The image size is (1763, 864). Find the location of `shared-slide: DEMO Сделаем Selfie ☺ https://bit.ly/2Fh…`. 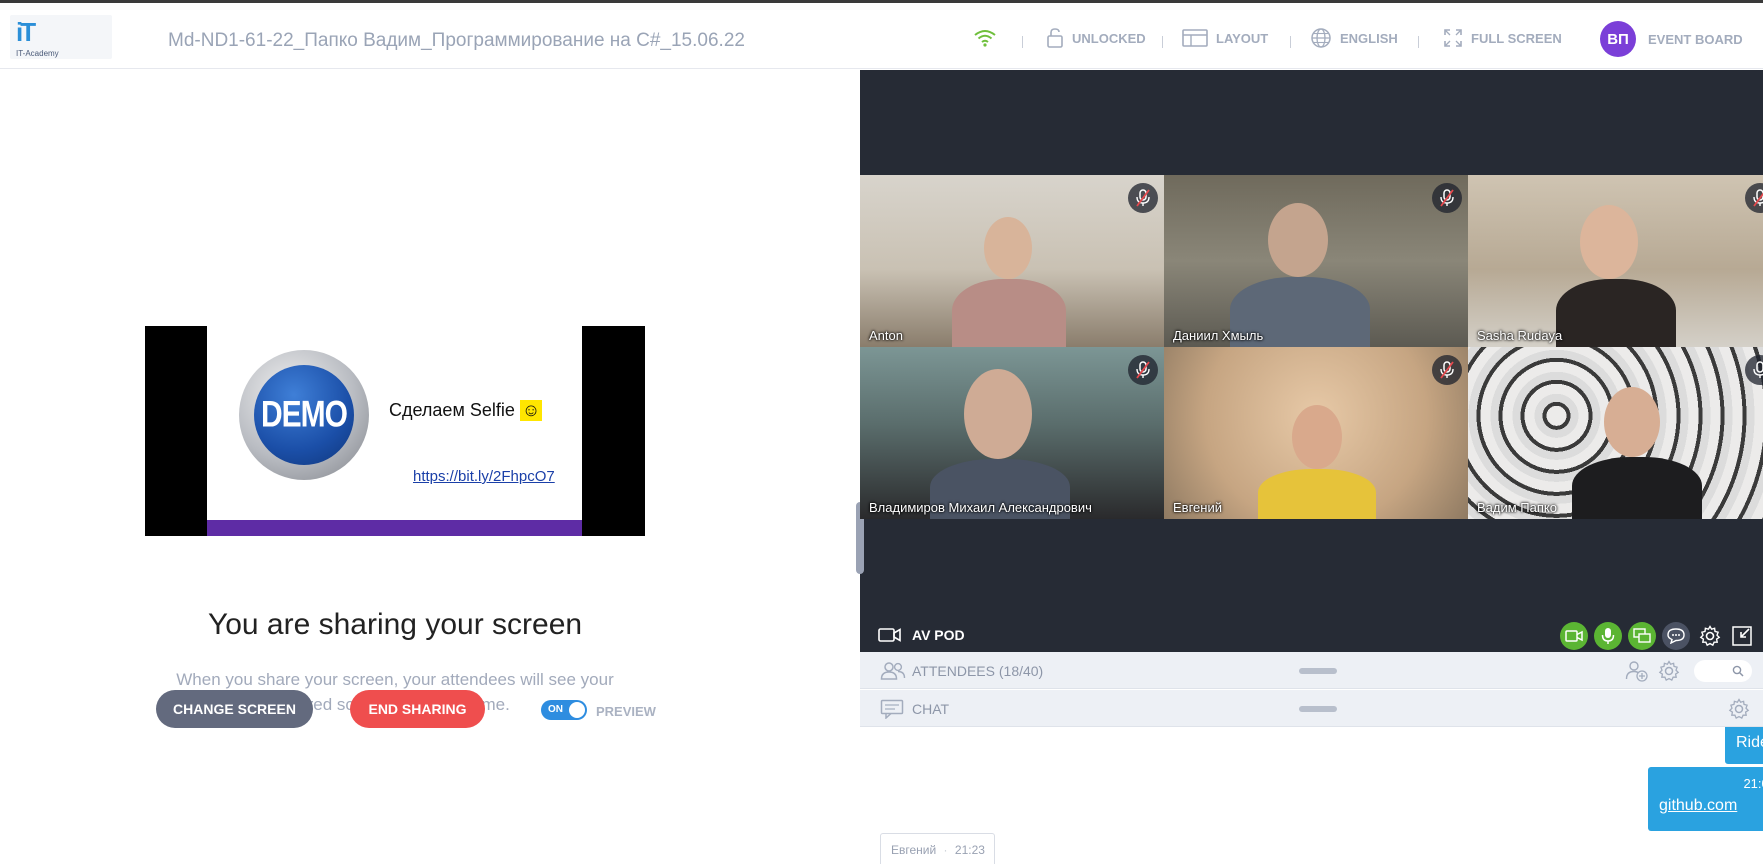

shared-slide: DEMO Сделаем Selfie ☺ https://bit.ly/2Fh… is located at coordinates (394, 431).